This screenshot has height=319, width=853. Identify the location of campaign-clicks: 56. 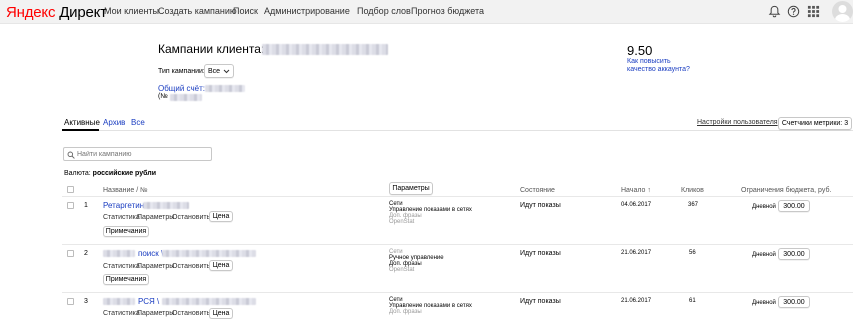
(692, 253).